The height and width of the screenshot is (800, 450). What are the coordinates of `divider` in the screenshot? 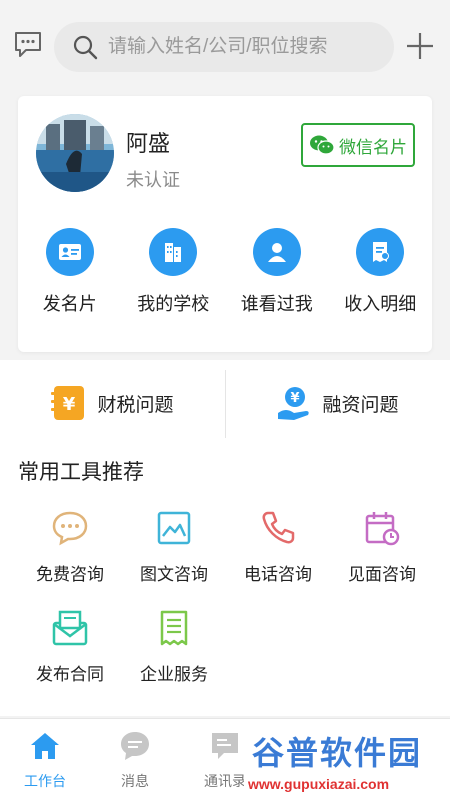 It's located at (225, 404).